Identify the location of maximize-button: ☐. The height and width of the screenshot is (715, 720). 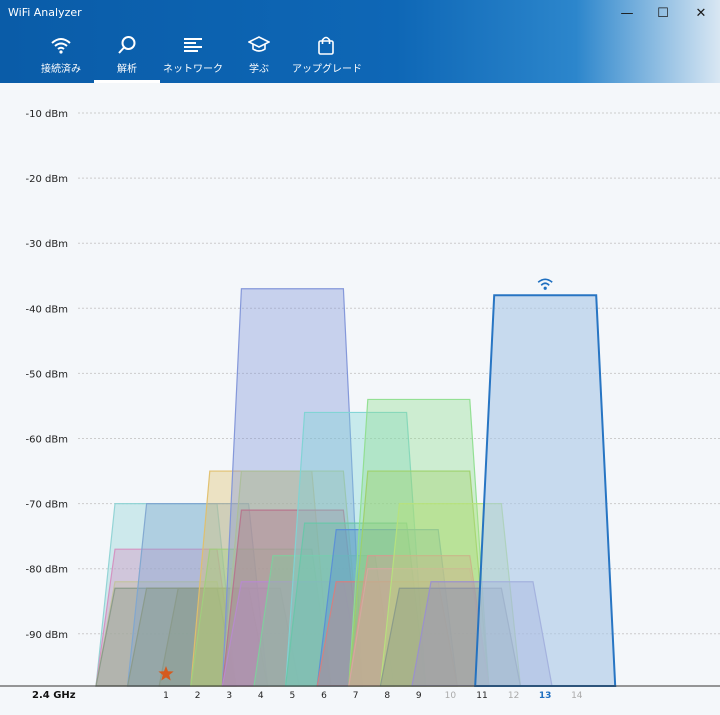
(663, 13).